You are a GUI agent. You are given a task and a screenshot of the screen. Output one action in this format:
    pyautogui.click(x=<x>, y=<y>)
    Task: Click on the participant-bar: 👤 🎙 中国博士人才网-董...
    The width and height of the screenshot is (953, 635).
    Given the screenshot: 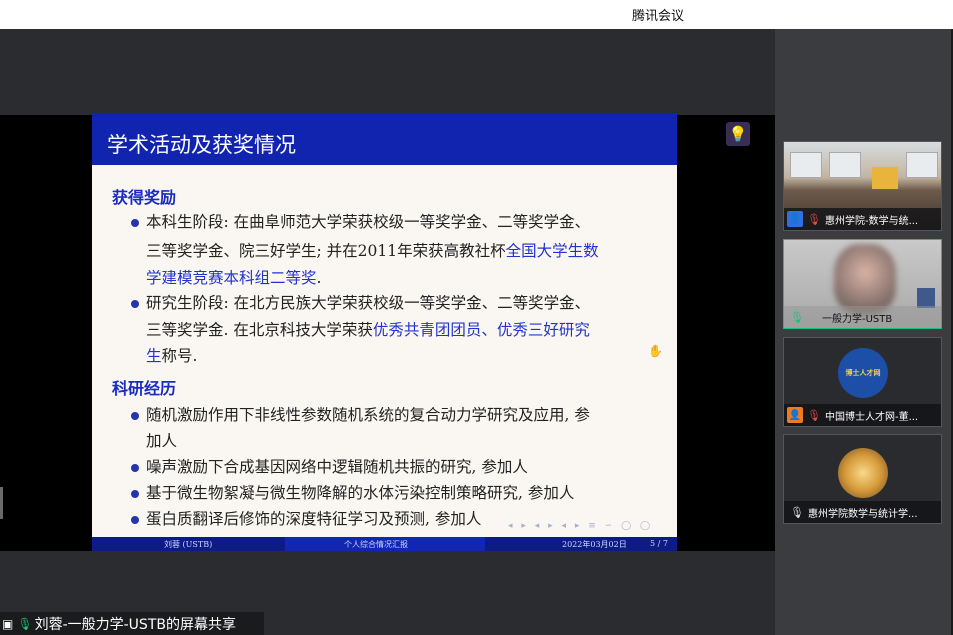 What is the action you would take?
    pyautogui.click(x=862, y=415)
    